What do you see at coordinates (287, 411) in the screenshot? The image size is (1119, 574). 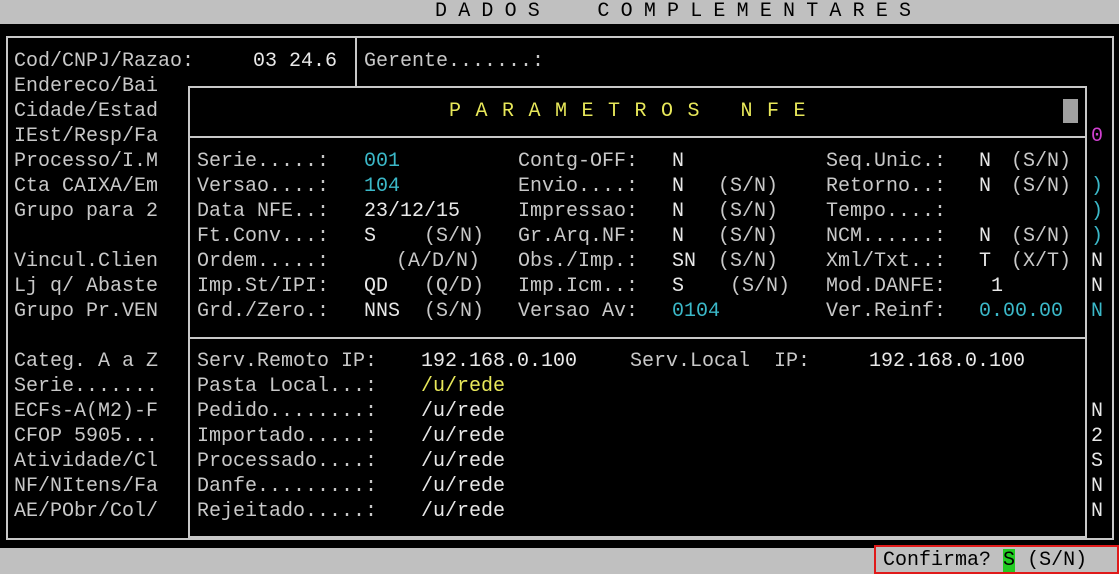 I see `path-label: Pedido........:` at bounding box center [287, 411].